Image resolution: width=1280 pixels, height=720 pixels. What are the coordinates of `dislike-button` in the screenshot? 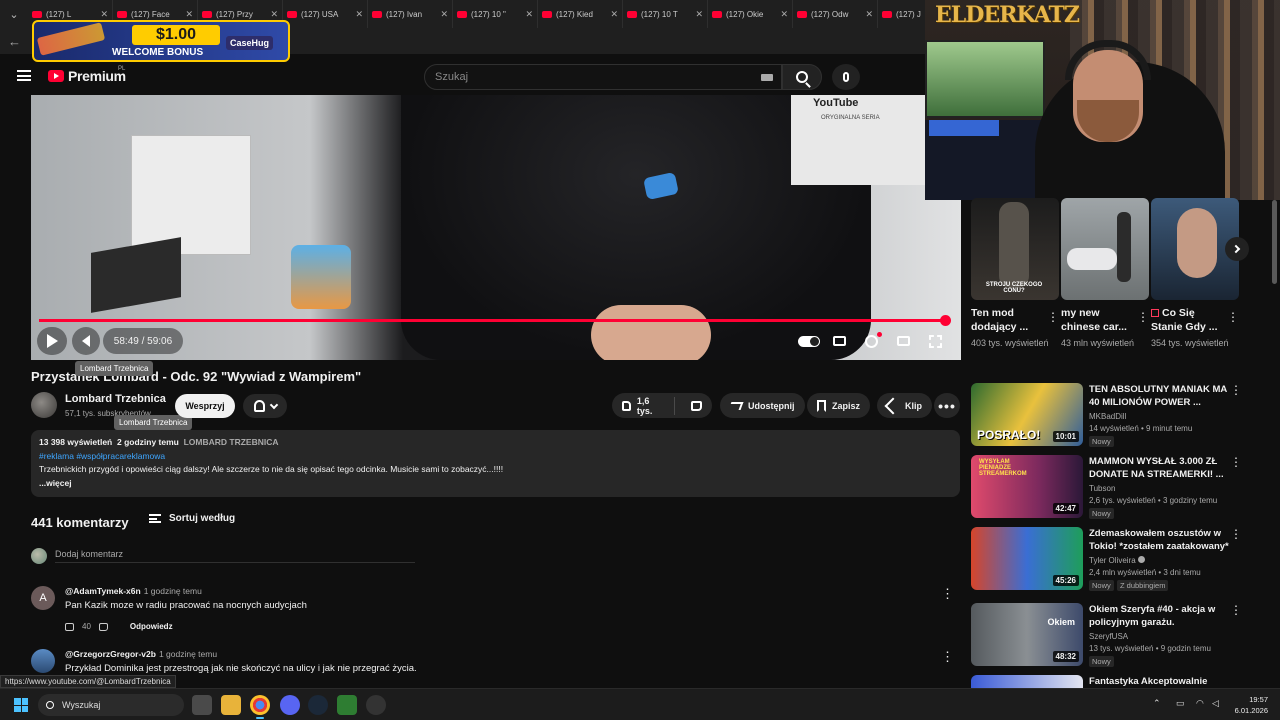 It's located at (696, 405).